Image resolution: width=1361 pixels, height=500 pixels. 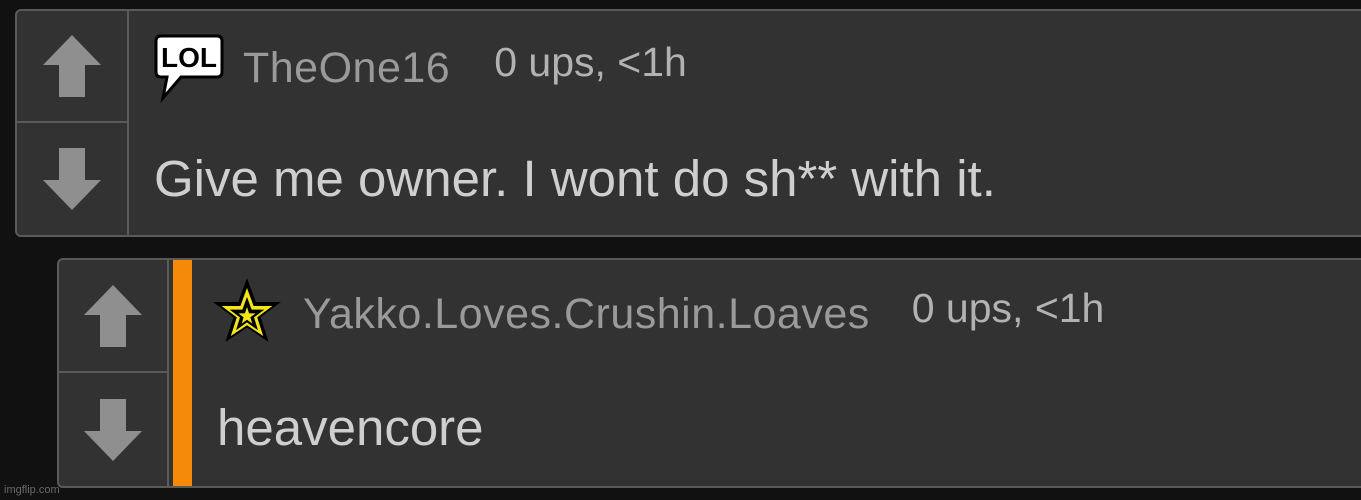 What do you see at coordinates (575, 178) in the screenshot?
I see `comment-body: Give me owner. I wont do sh** with it.` at bounding box center [575, 178].